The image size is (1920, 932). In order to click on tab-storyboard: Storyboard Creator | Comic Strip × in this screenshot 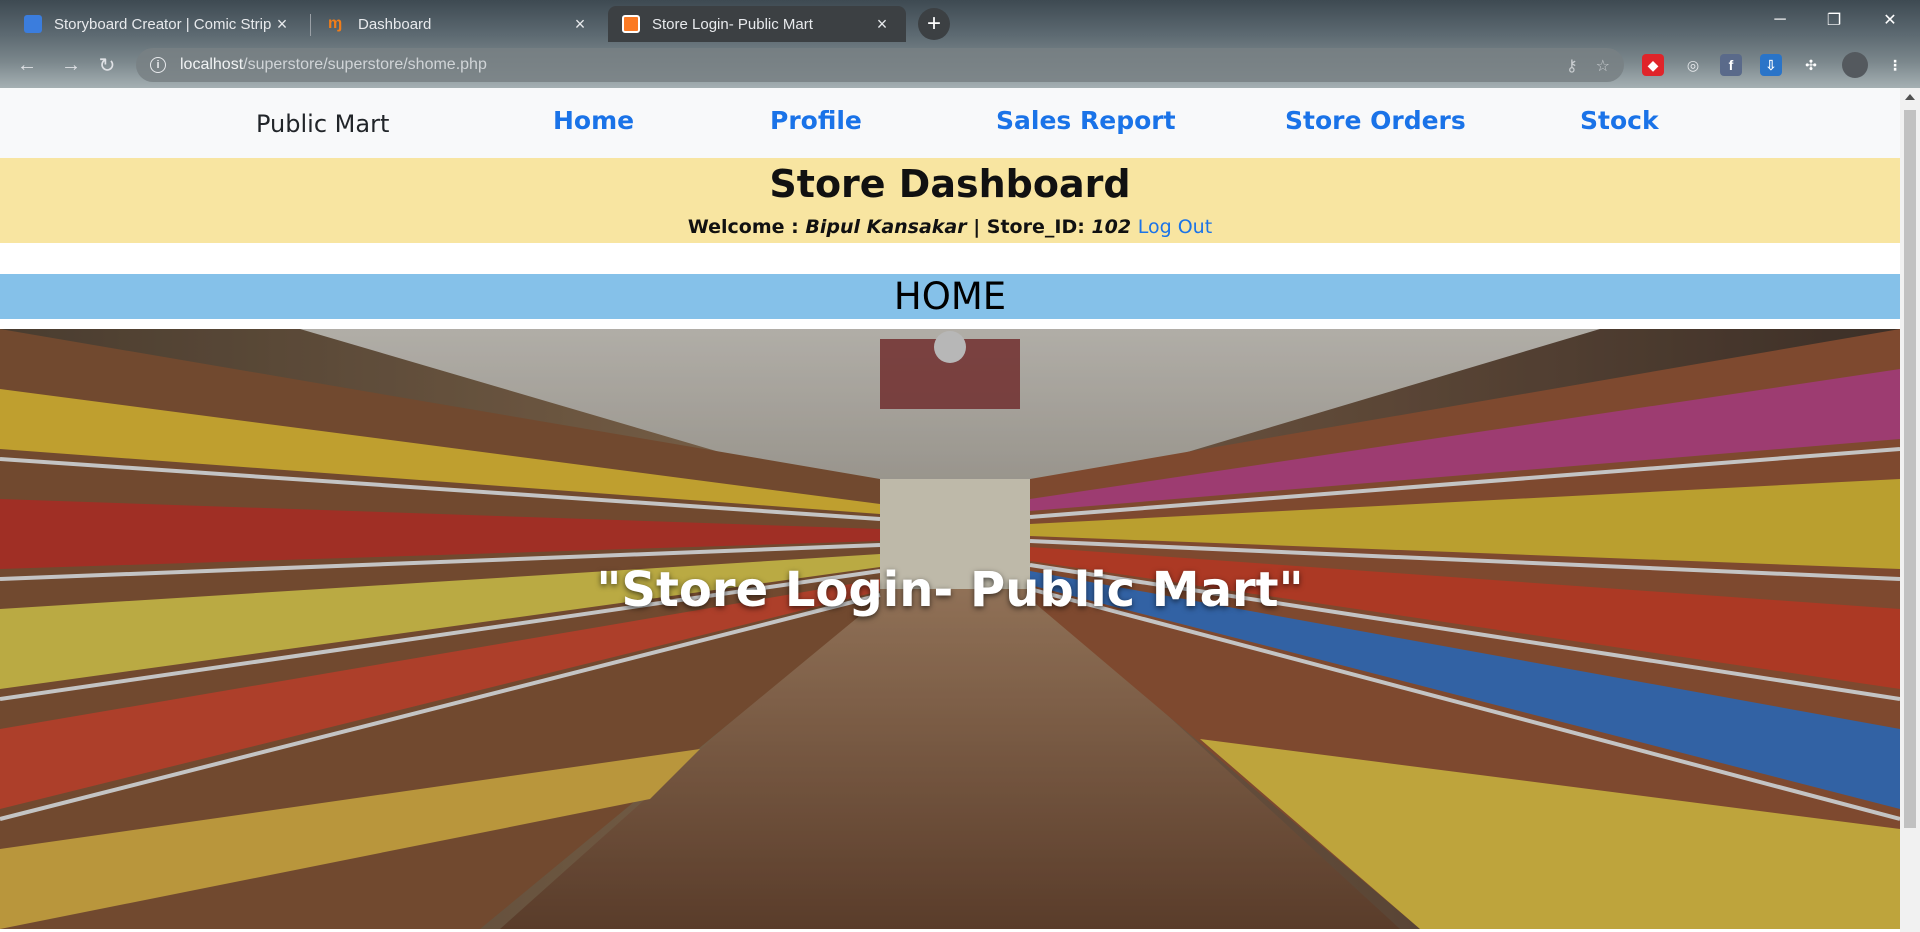, I will do `click(158, 24)`.